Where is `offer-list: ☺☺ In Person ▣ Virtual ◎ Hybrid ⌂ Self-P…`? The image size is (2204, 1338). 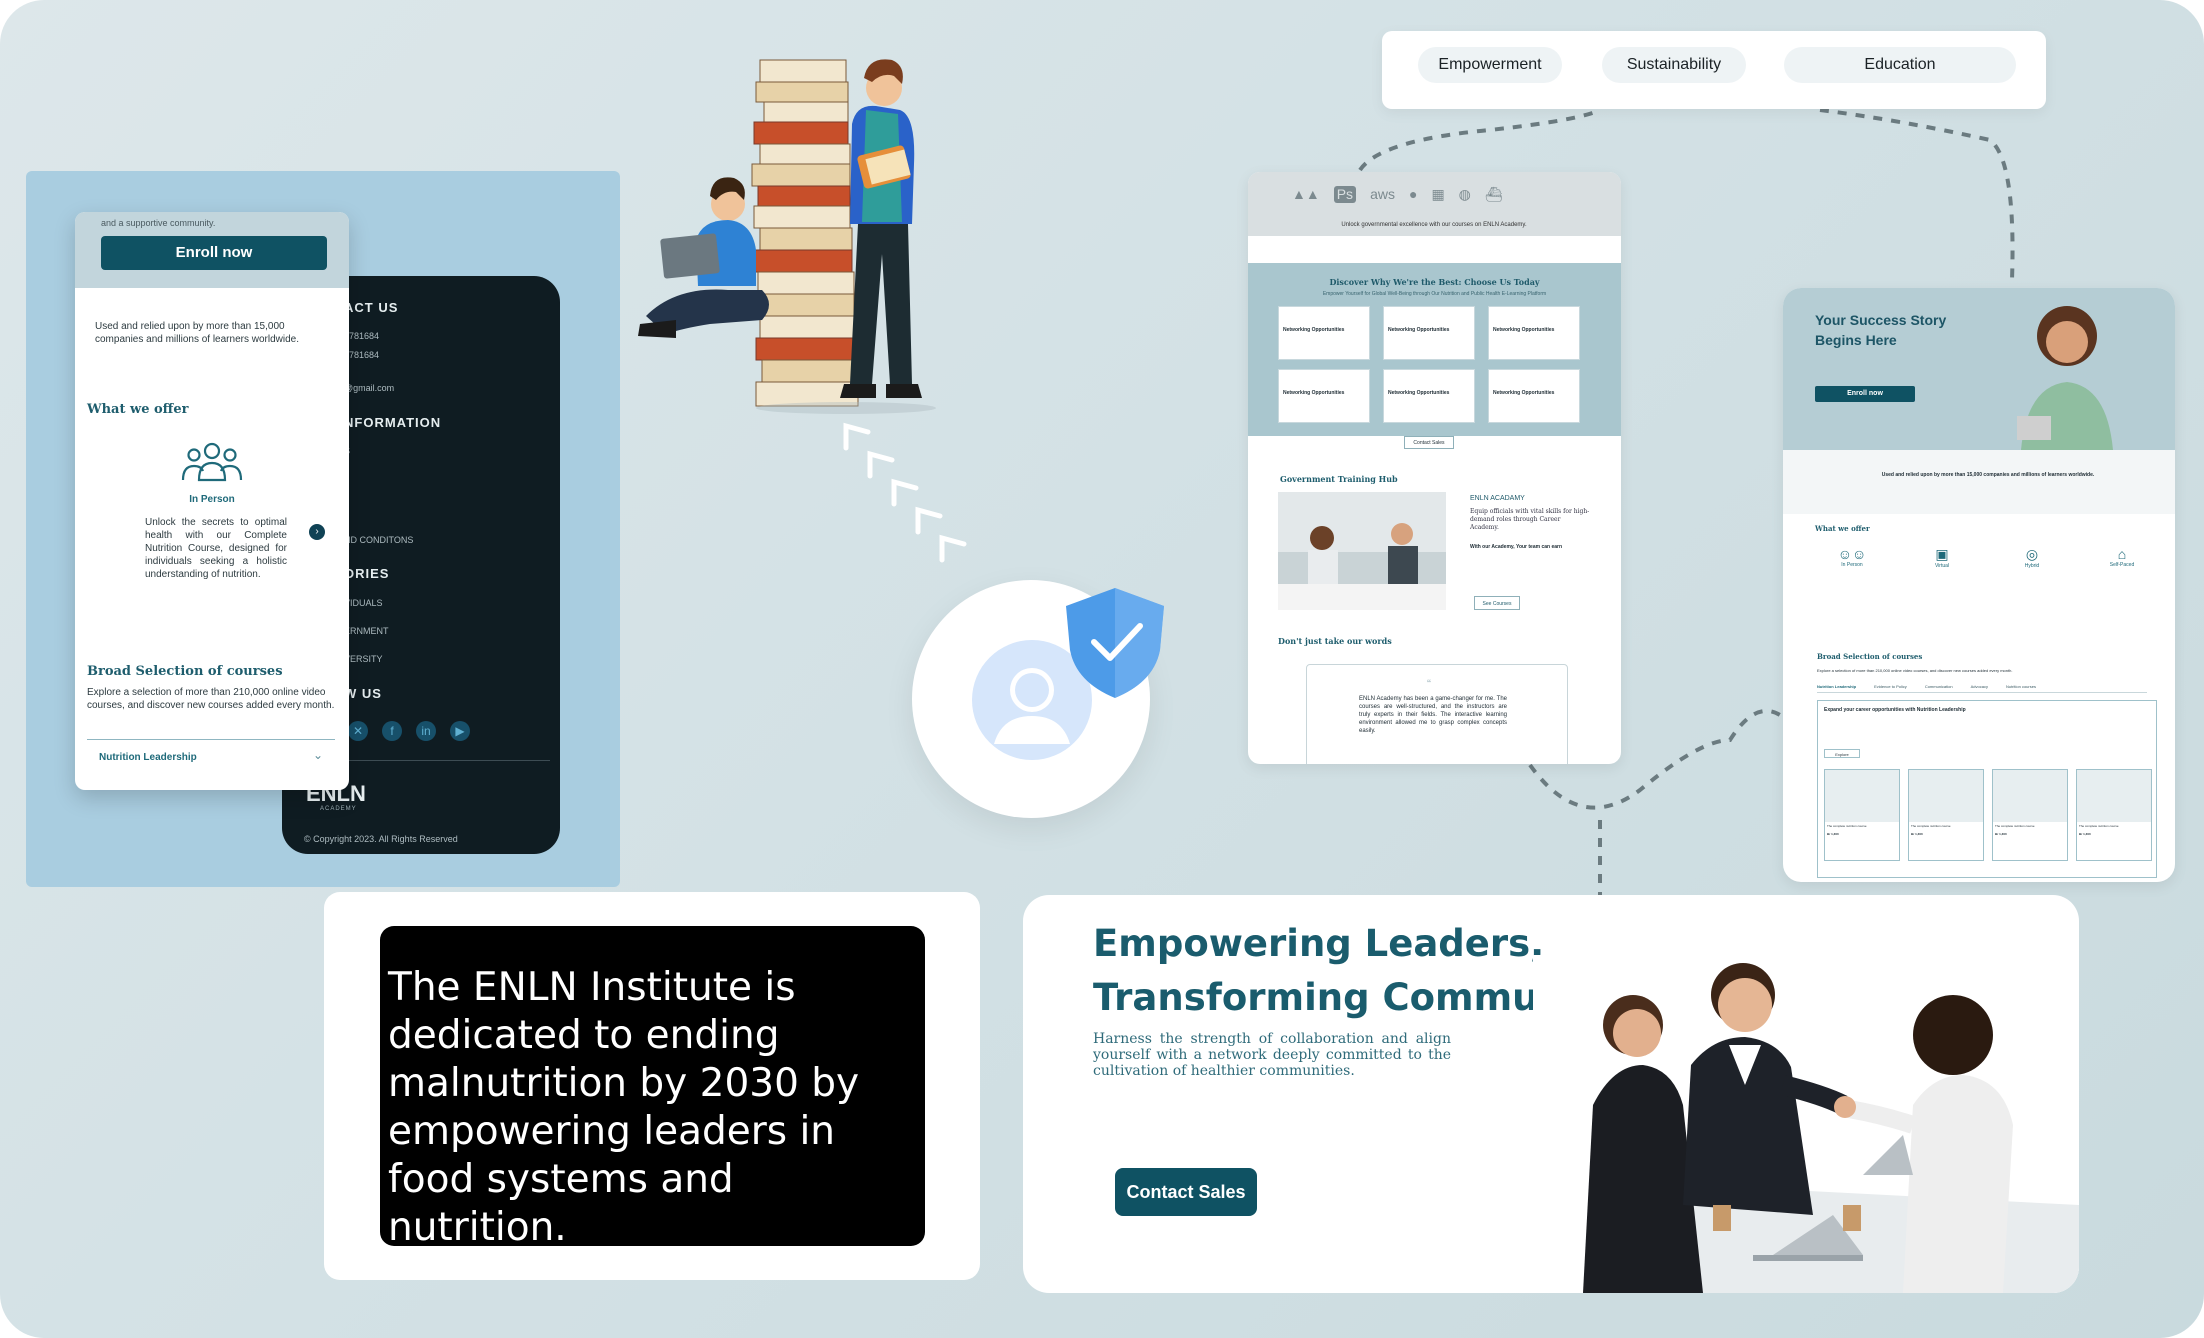 offer-list: ☺☺ In Person ▣ Virtual ◎ Hybrid ⌂ Self-P… is located at coordinates (1987, 557).